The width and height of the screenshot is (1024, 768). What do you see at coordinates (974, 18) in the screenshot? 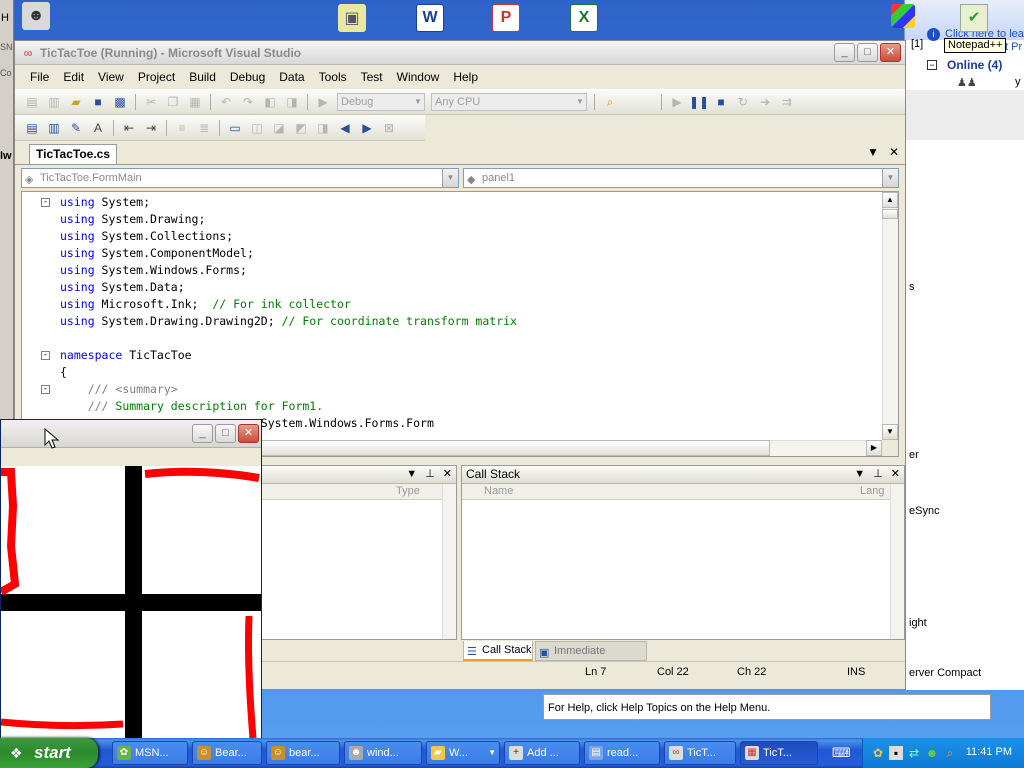
I see `notepad-plus-plus-icon: ✔` at bounding box center [974, 18].